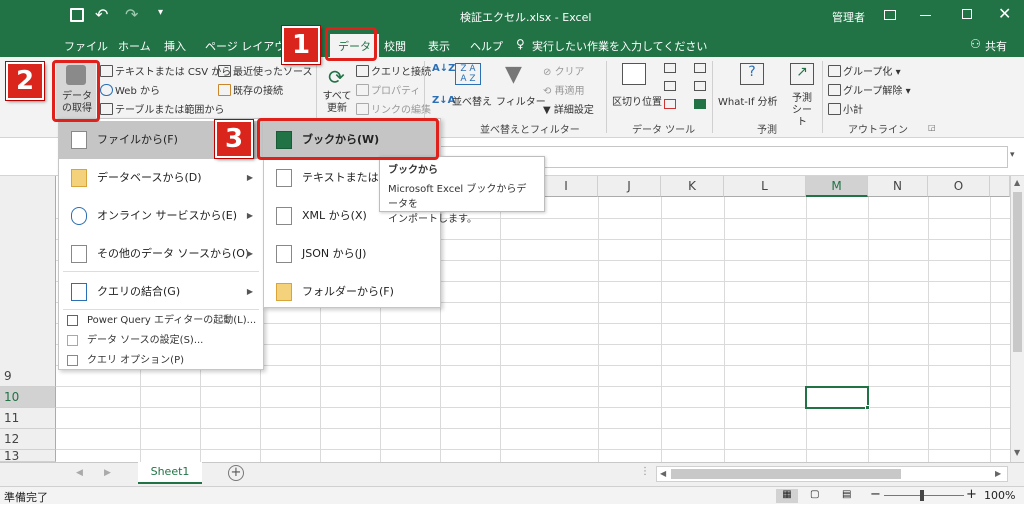 The width and height of the screenshot is (1024, 505). I want to click on sort-dialog-icon: Z AA Z, so click(468, 74).